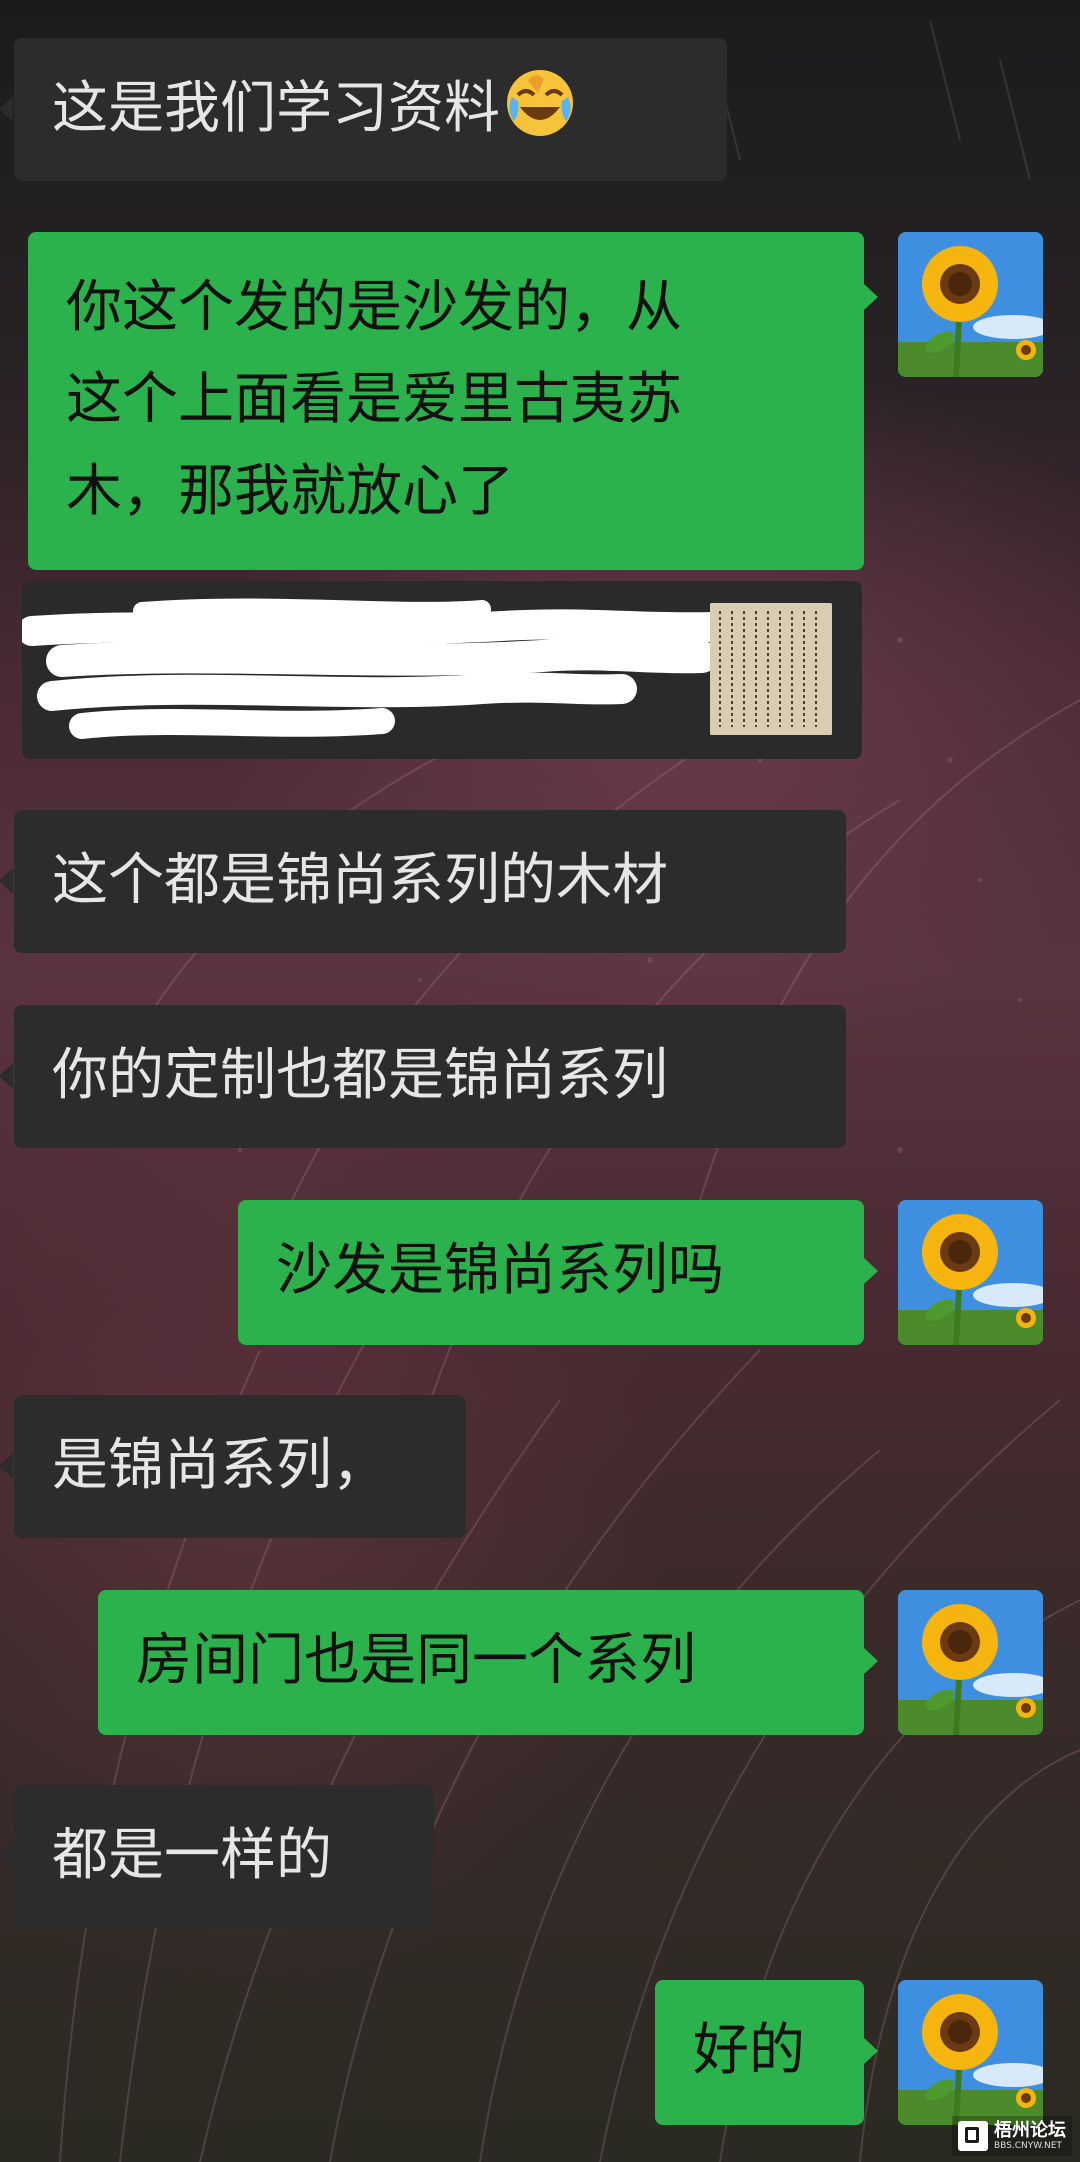  I want to click on message-row: 是锦尚系列，, so click(540, 1466).